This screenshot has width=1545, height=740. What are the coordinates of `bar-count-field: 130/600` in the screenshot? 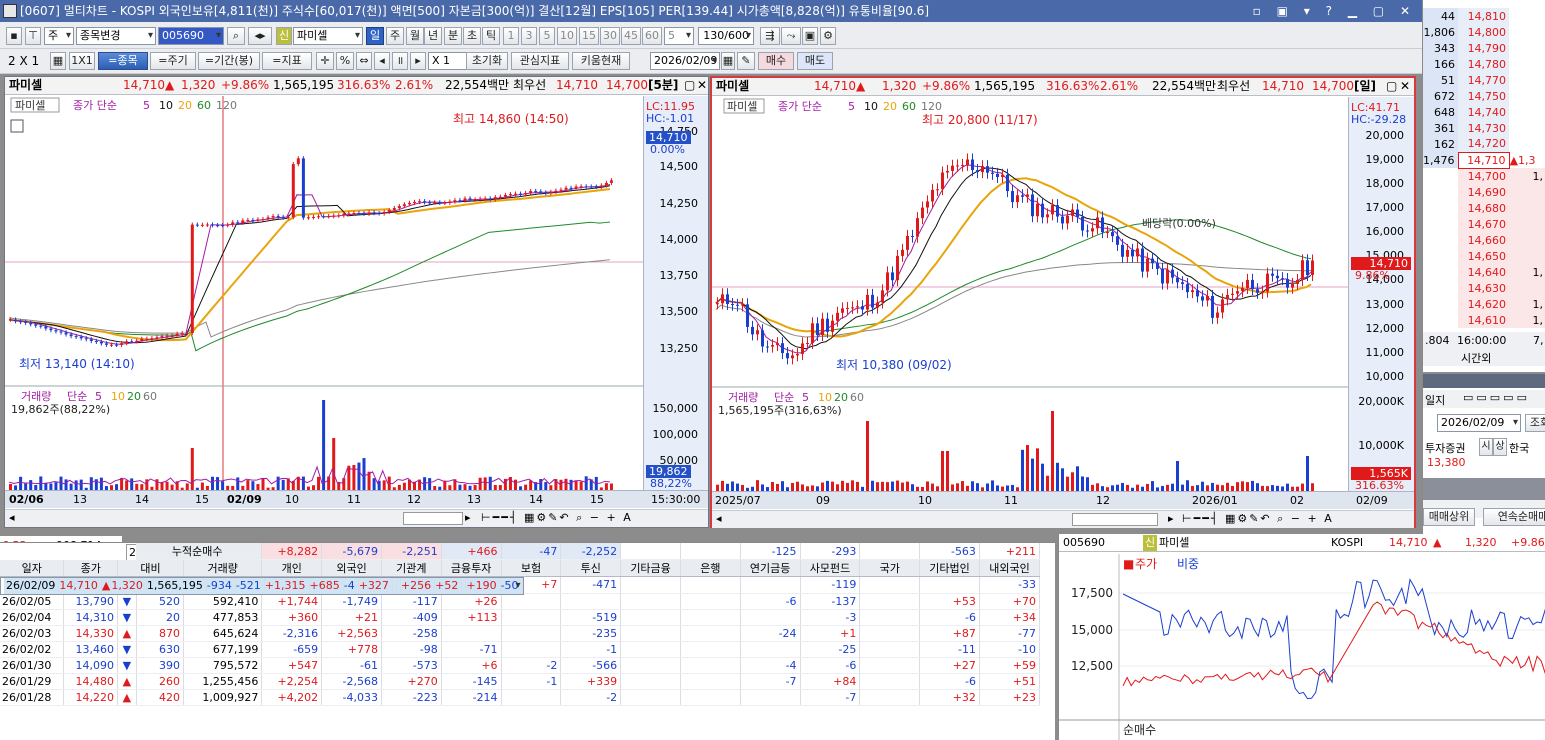 It's located at (726, 36).